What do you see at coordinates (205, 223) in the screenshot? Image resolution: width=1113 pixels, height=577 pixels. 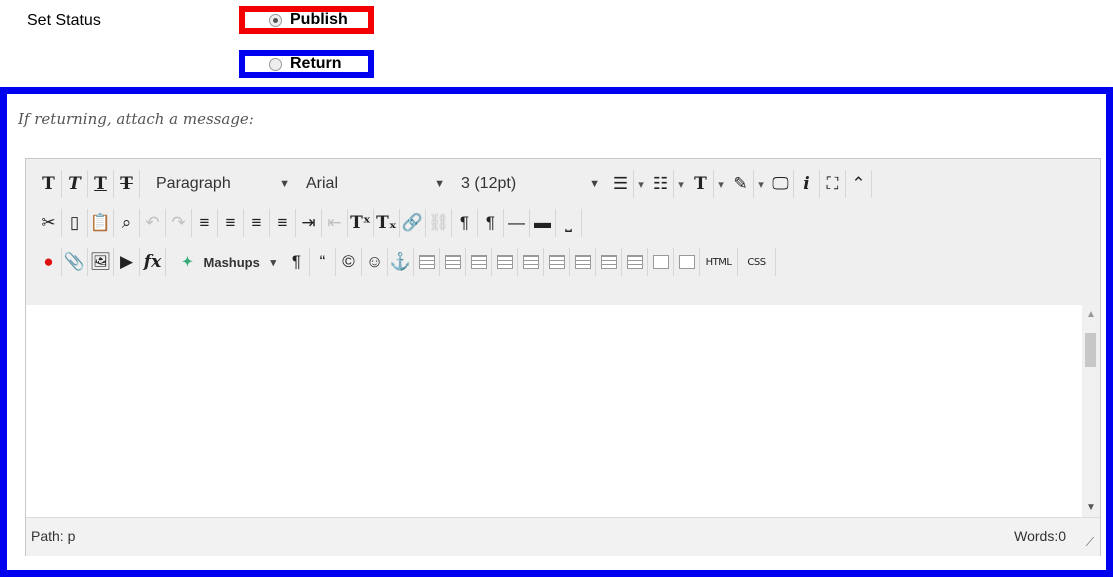 I see `align-left-icon: ≡` at bounding box center [205, 223].